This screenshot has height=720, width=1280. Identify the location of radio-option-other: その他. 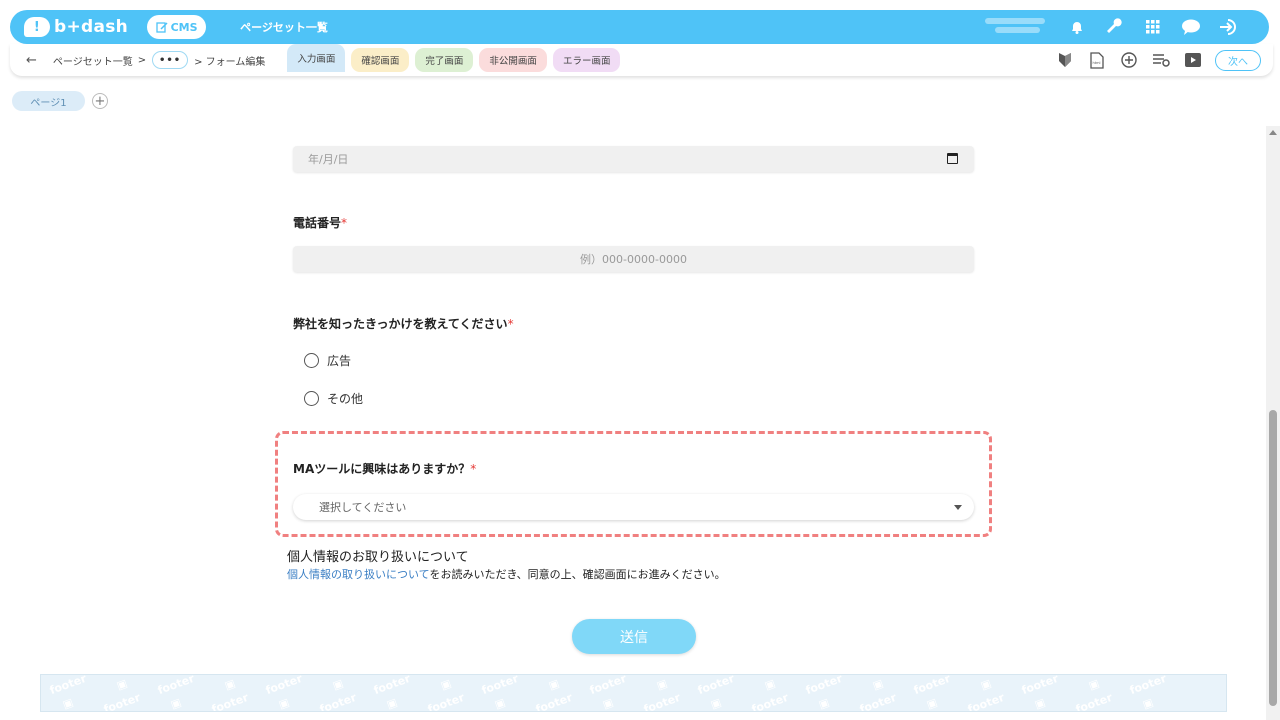
(333, 398).